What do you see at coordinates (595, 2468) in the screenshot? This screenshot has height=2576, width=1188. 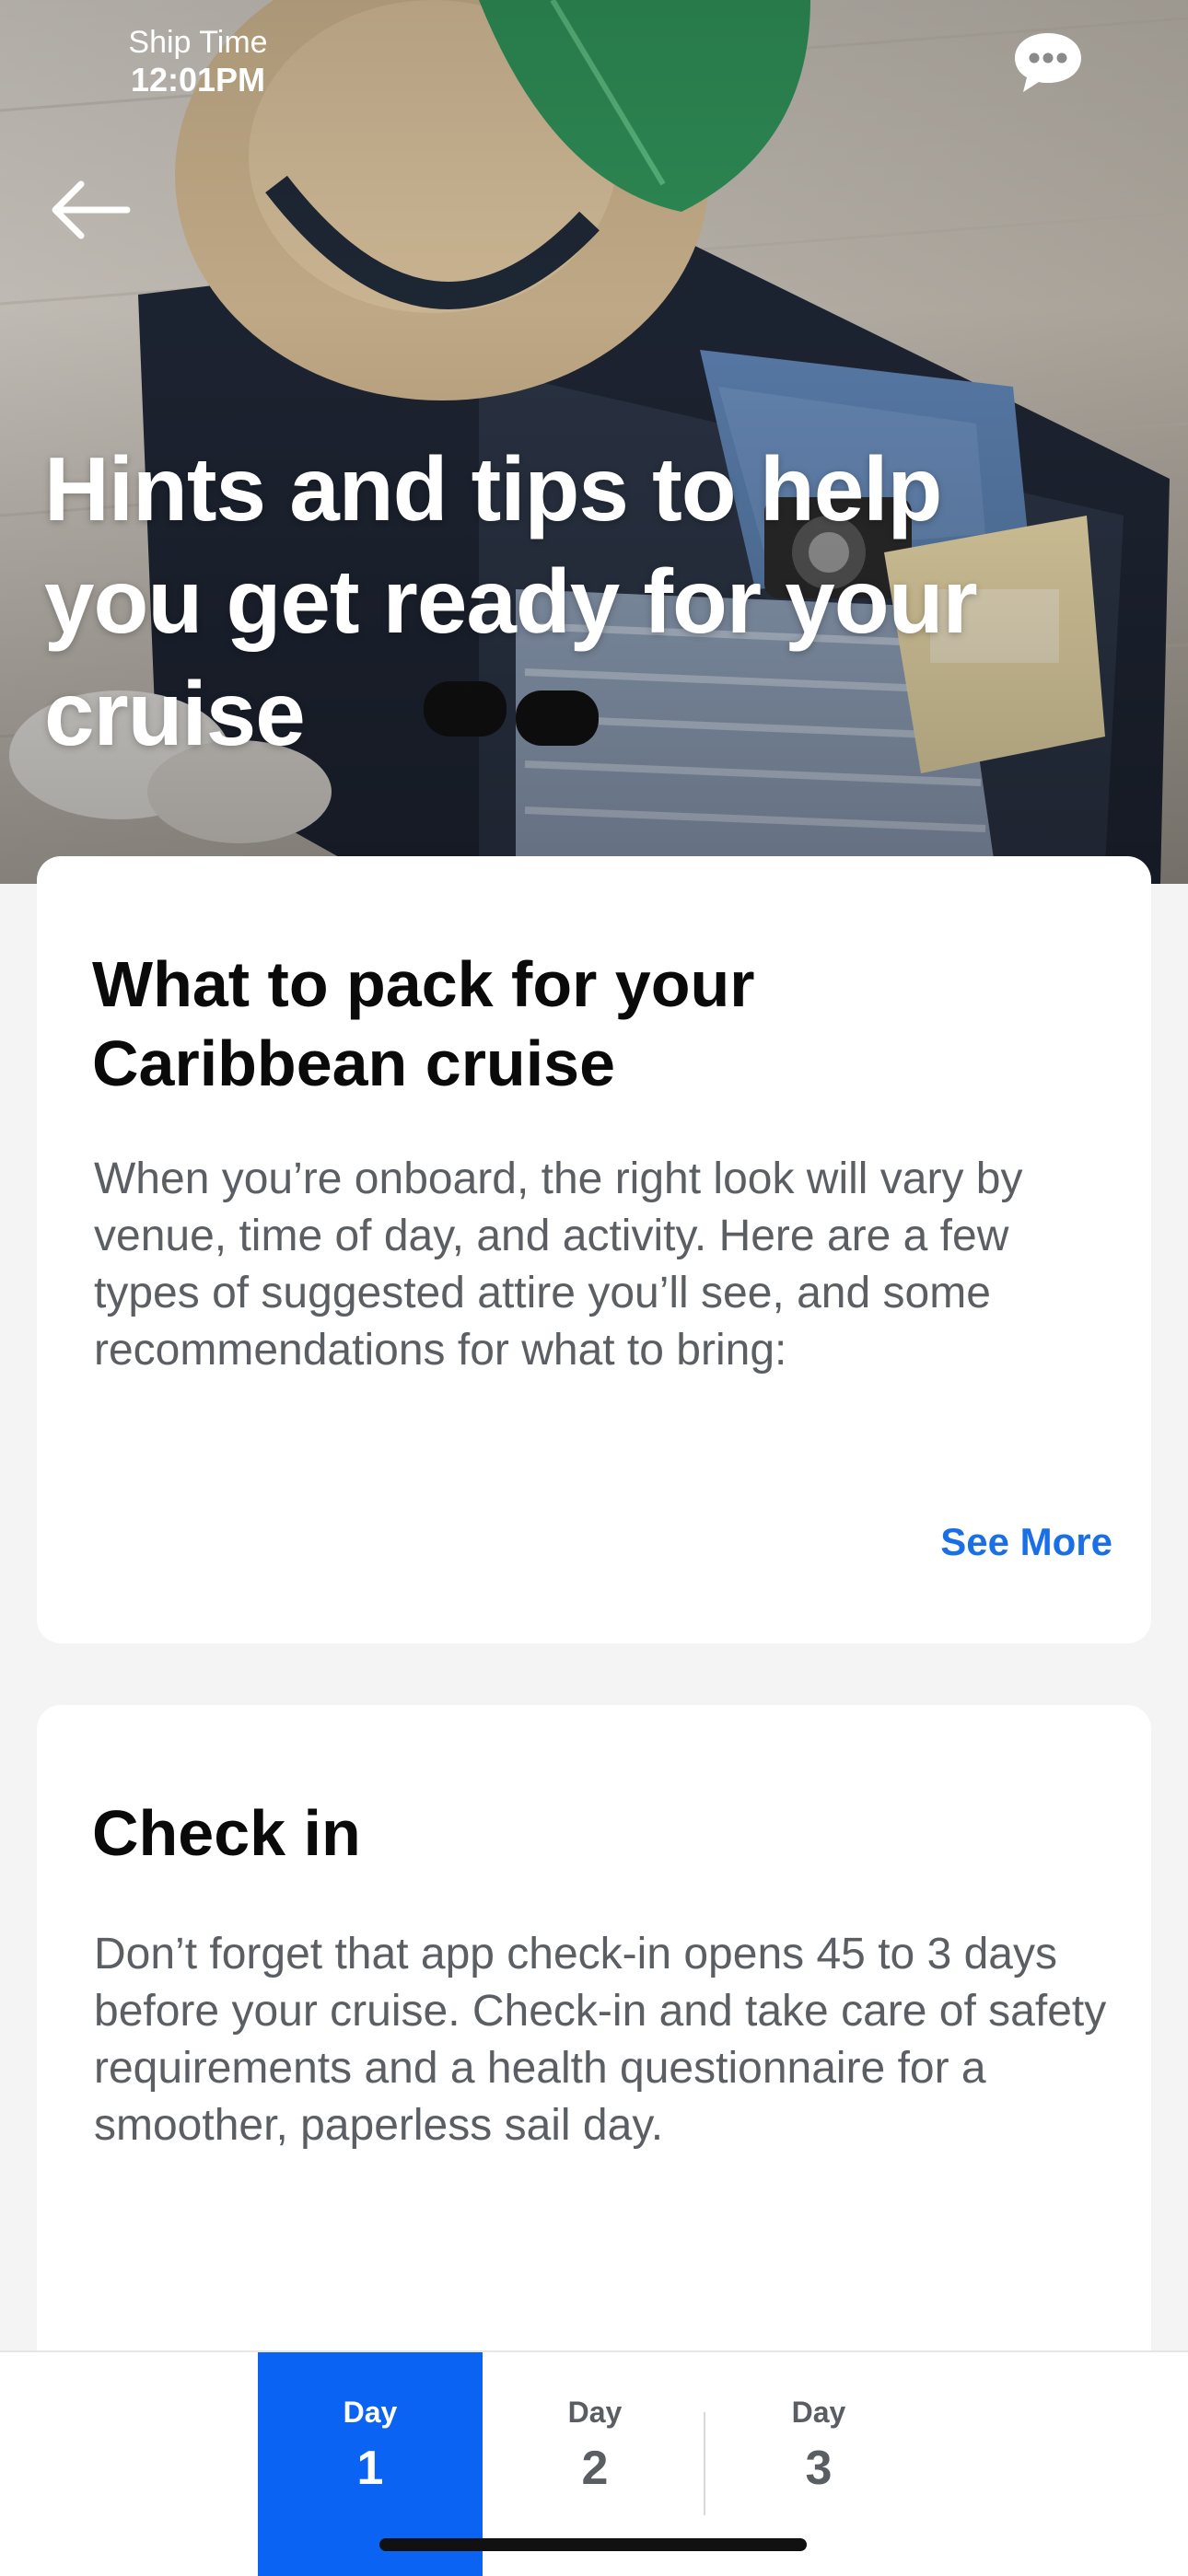 I see `day-tab-number: 2` at bounding box center [595, 2468].